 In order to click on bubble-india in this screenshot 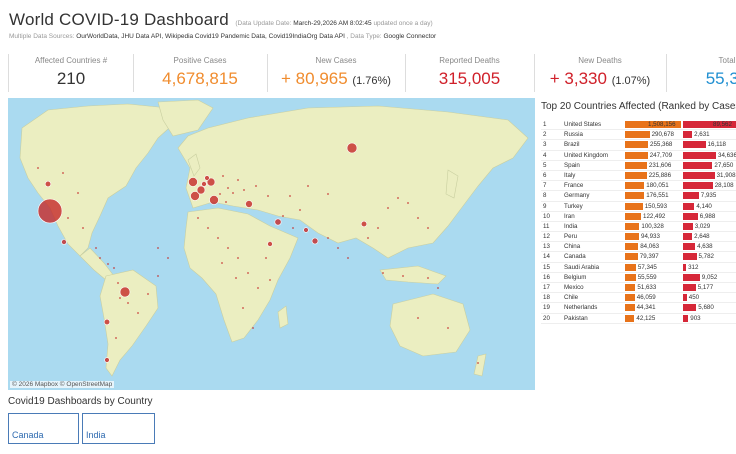, I will do `click(315, 241)`.